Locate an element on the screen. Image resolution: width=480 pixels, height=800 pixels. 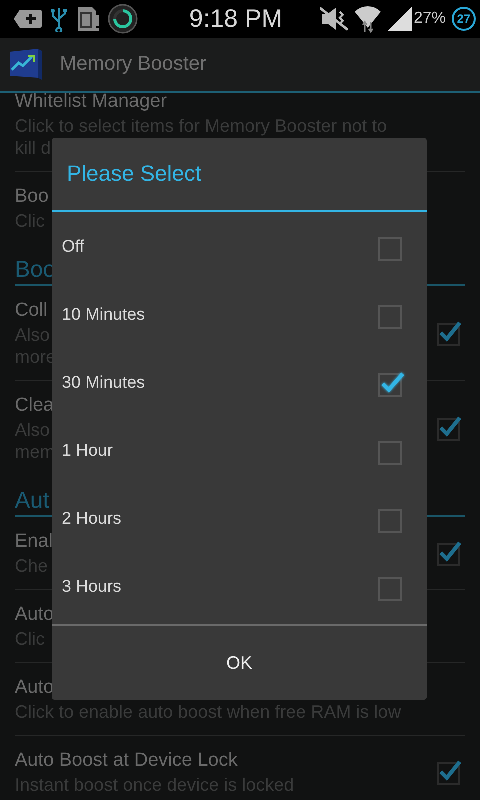
setting-title: Auto Boost at Device Lock is located at coordinates (126, 761).